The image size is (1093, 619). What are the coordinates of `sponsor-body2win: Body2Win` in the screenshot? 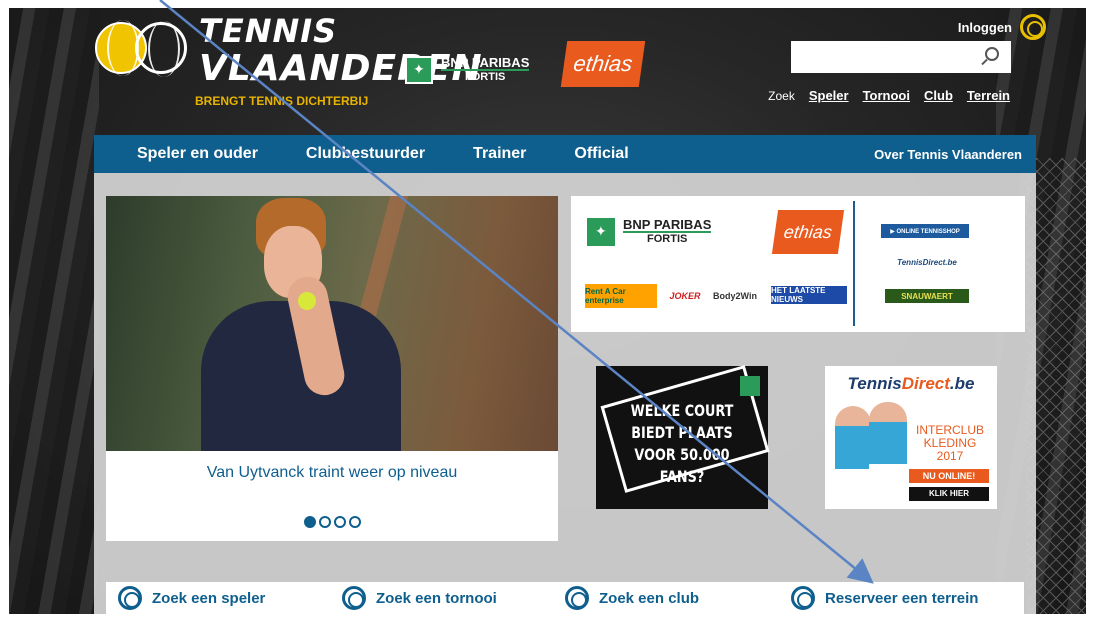 It's located at (735, 296).